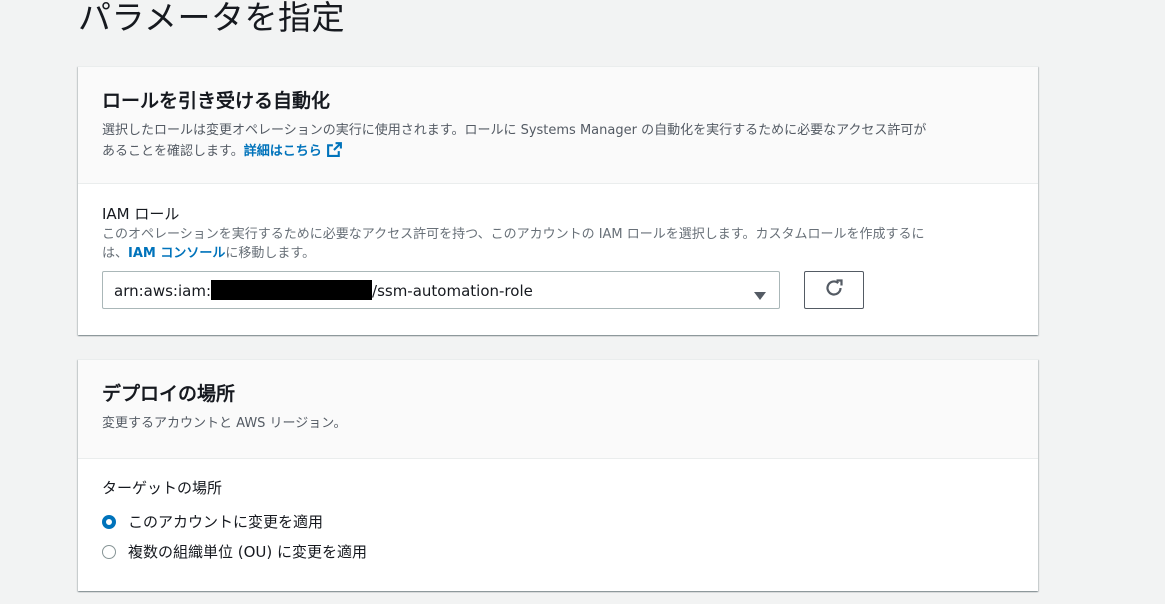 The height and width of the screenshot is (604, 1165). Describe the element at coordinates (562, 253) in the screenshot. I see `iam-role-desc-line2: は、IAM コンソールに移動します。` at that location.